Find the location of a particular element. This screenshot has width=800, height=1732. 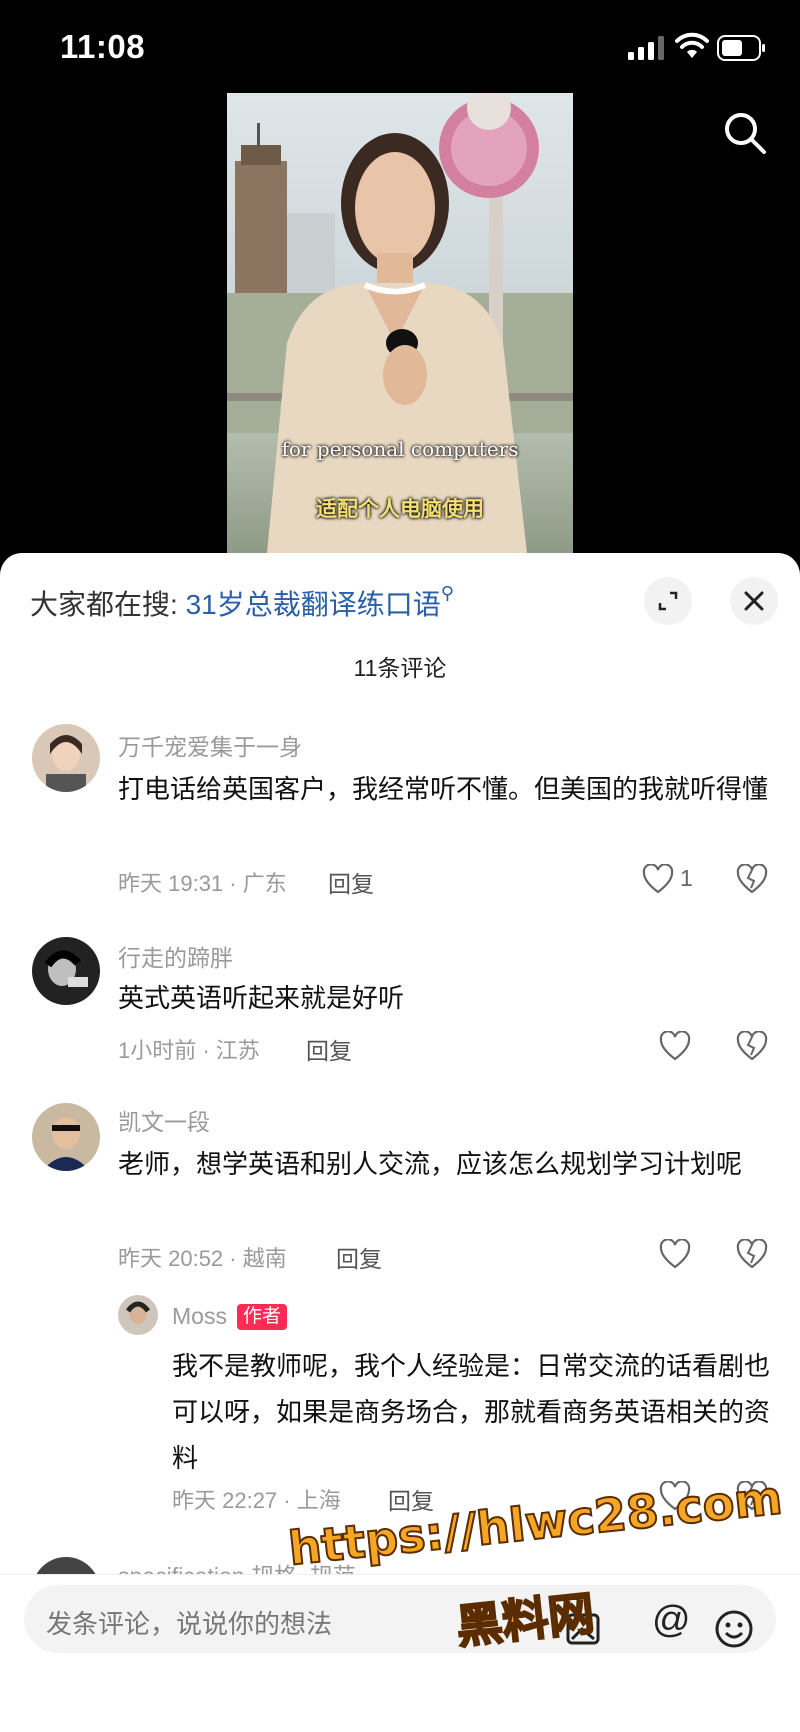

author-badge: 作者 is located at coordinates (261, 1317).